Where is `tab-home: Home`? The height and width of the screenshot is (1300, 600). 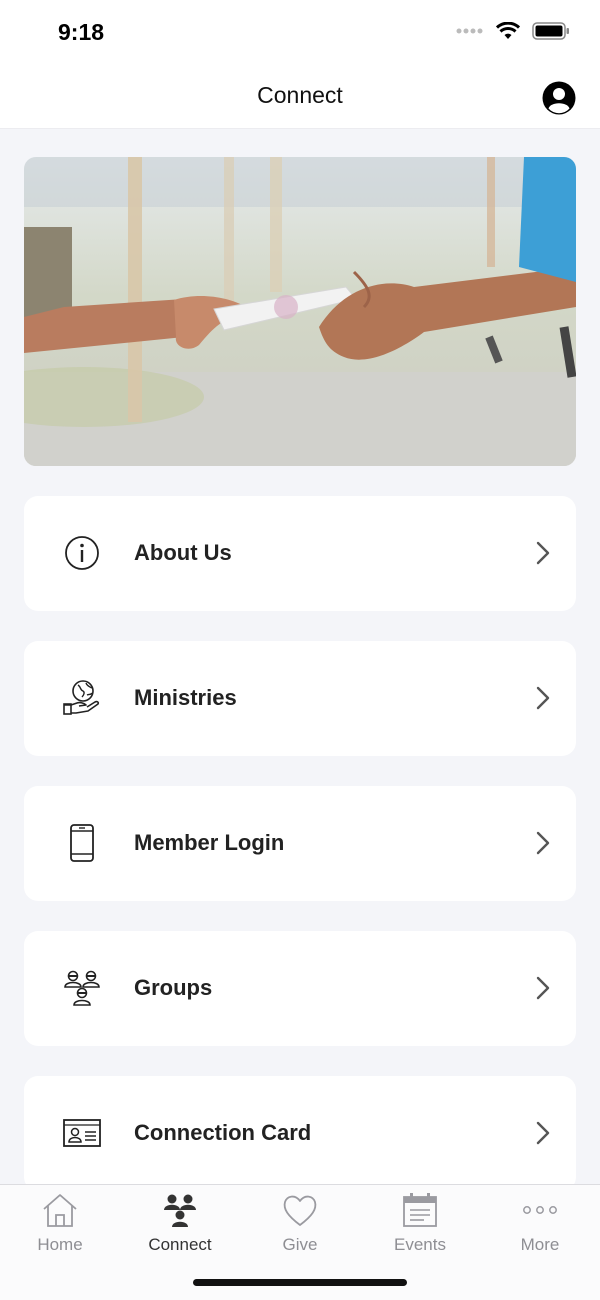
tab-home: Home is located at coordinates (60, 1225).